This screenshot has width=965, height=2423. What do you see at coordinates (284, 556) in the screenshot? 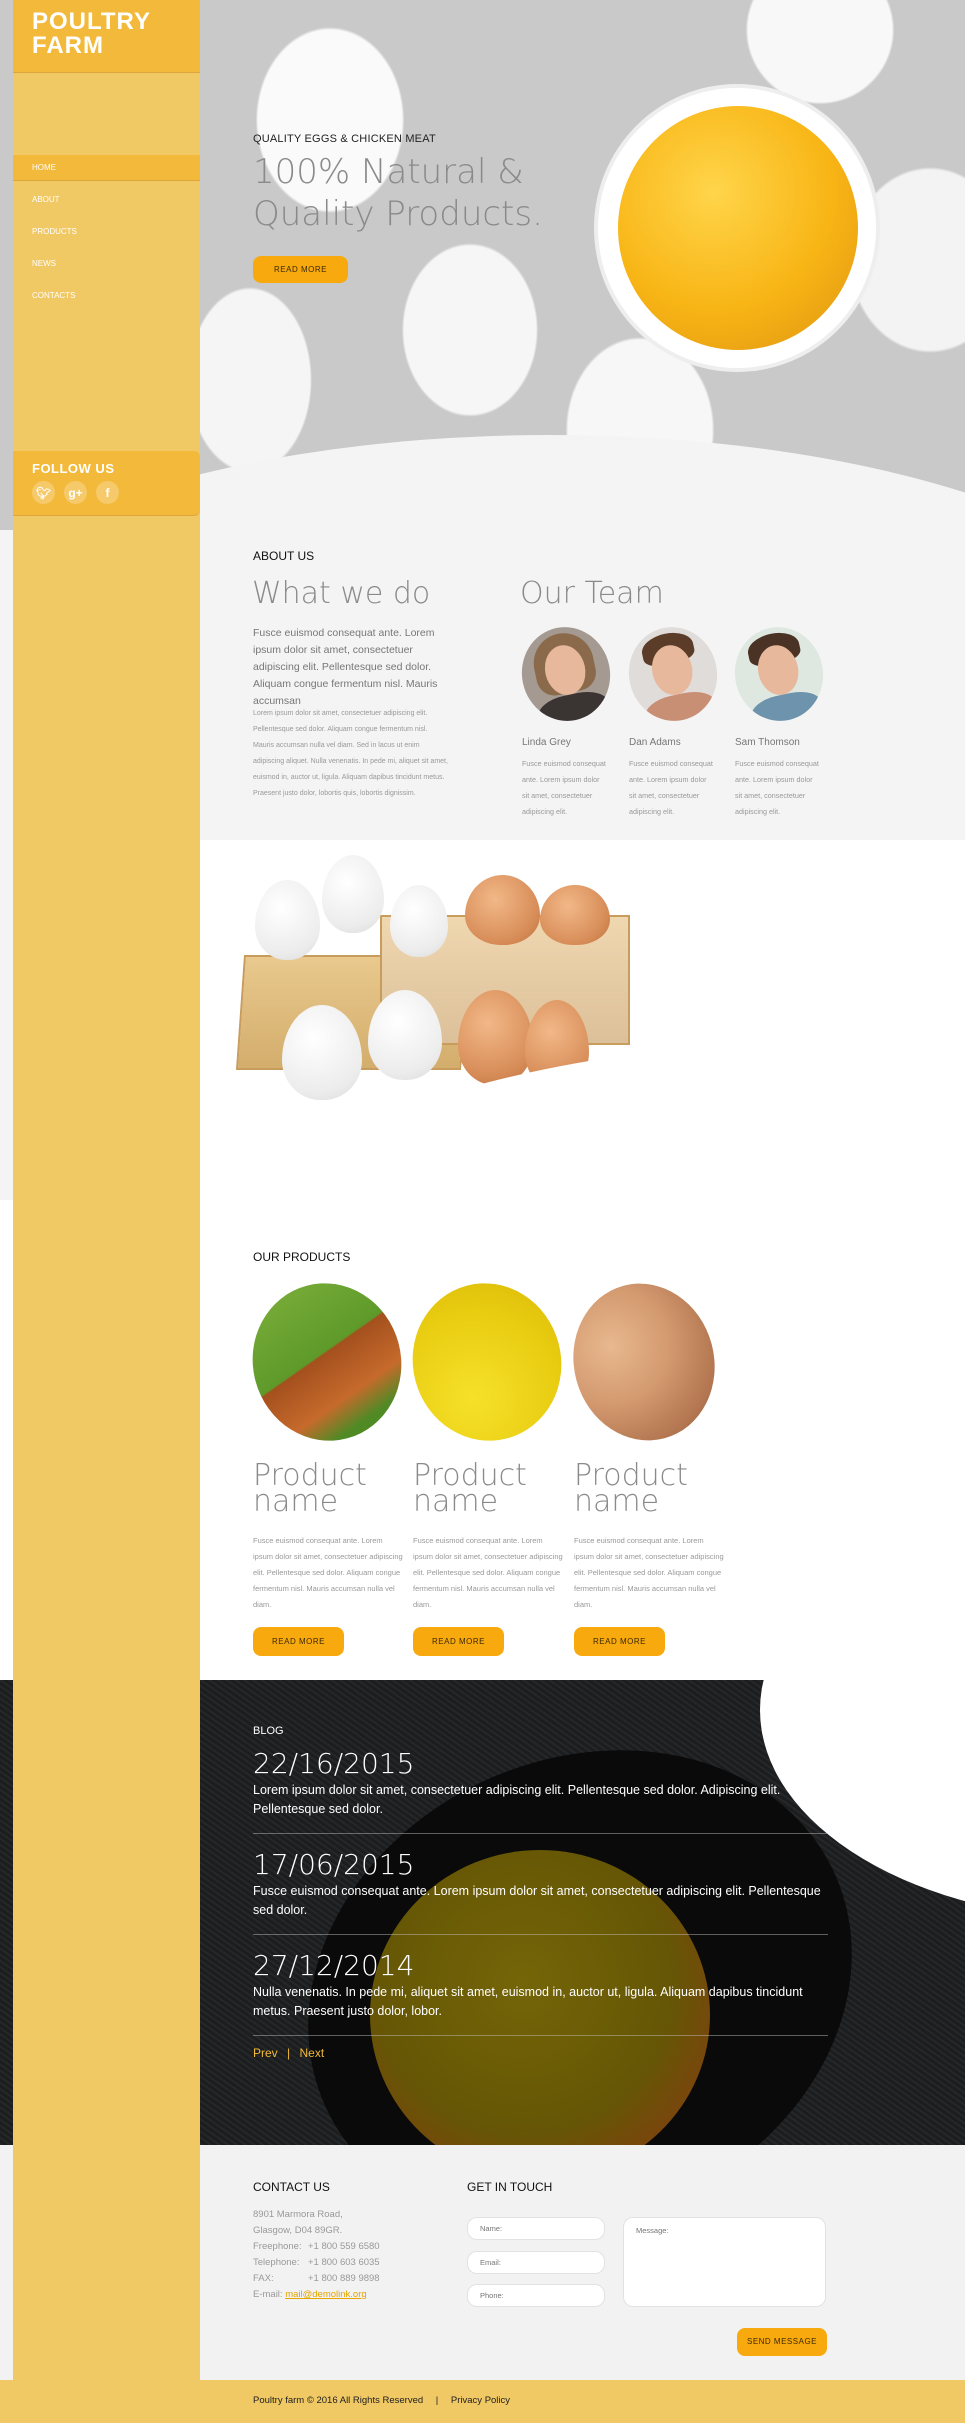
I see `about-label: ABOUT US` at bounding box center [284, 556].